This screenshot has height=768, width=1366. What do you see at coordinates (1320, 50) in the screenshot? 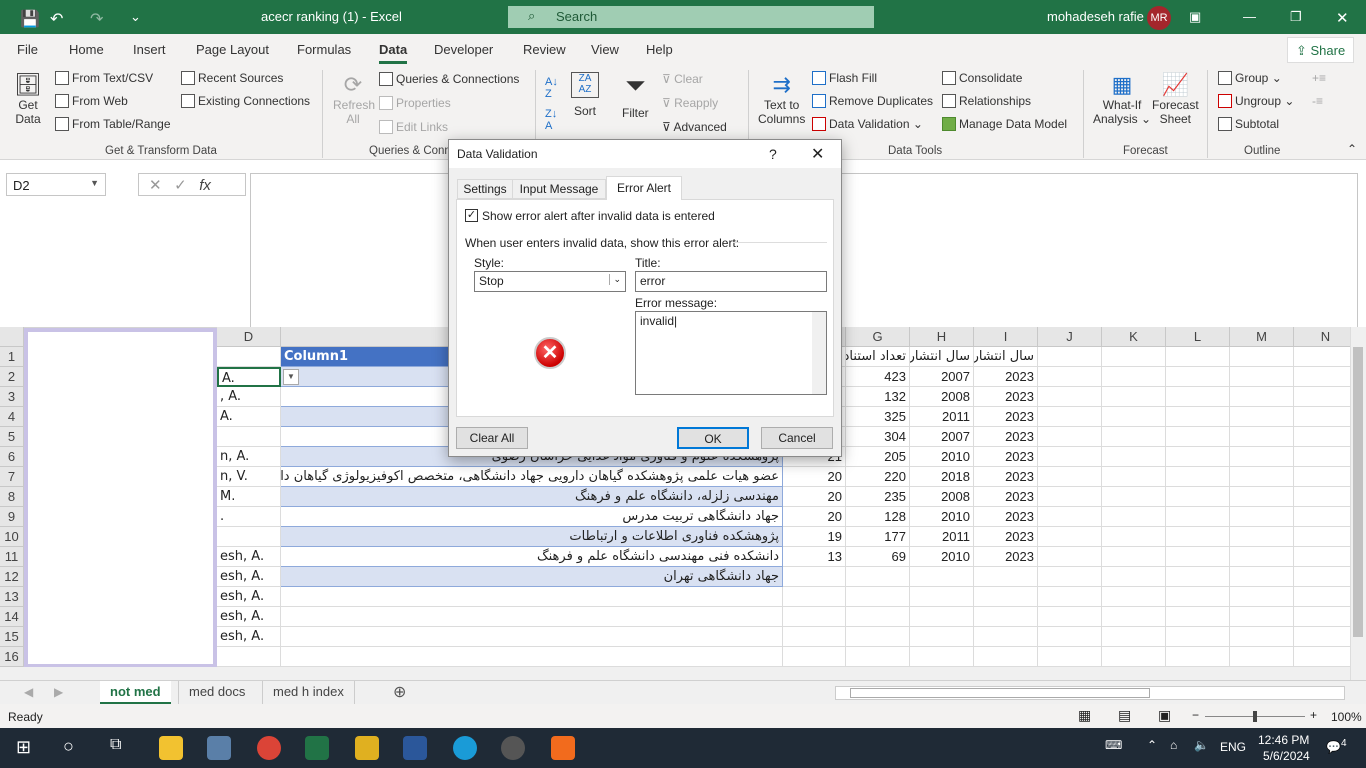
I see `share-button: ⇪ Share` at bounding box center [1320, 50].